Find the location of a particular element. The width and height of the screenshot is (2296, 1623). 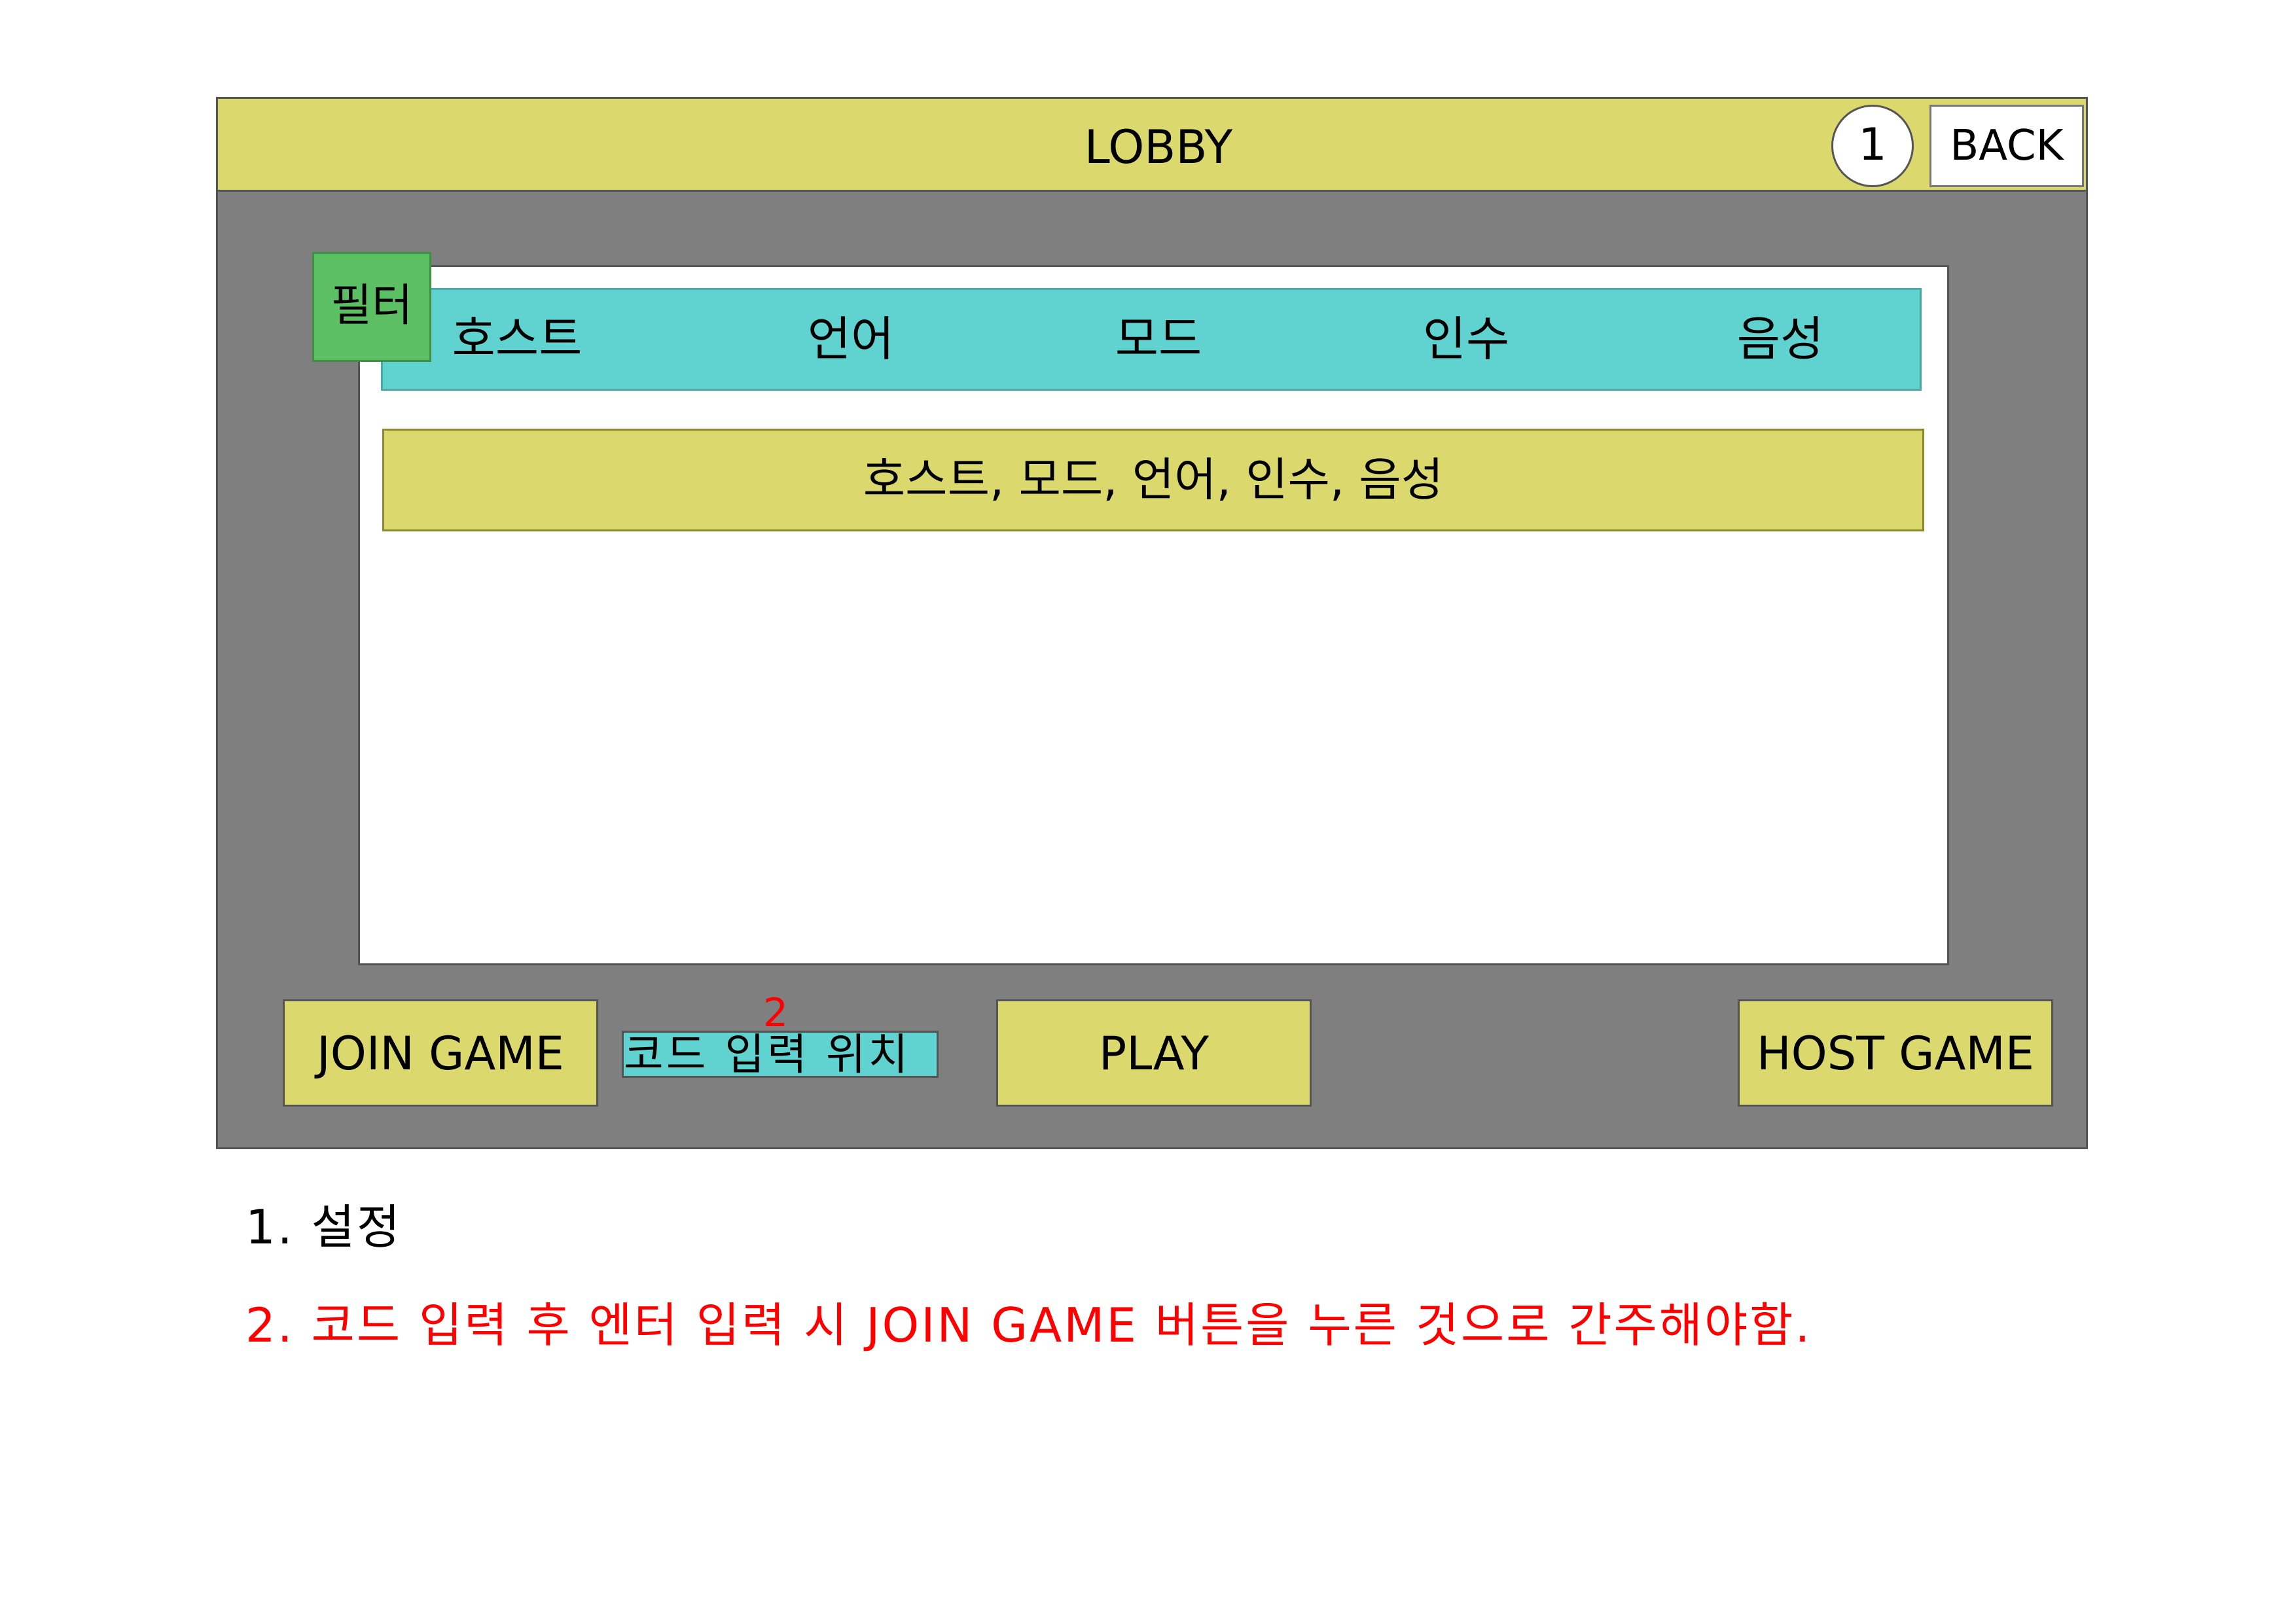

filter-button: 필터 is located at coordinates (371, 307).